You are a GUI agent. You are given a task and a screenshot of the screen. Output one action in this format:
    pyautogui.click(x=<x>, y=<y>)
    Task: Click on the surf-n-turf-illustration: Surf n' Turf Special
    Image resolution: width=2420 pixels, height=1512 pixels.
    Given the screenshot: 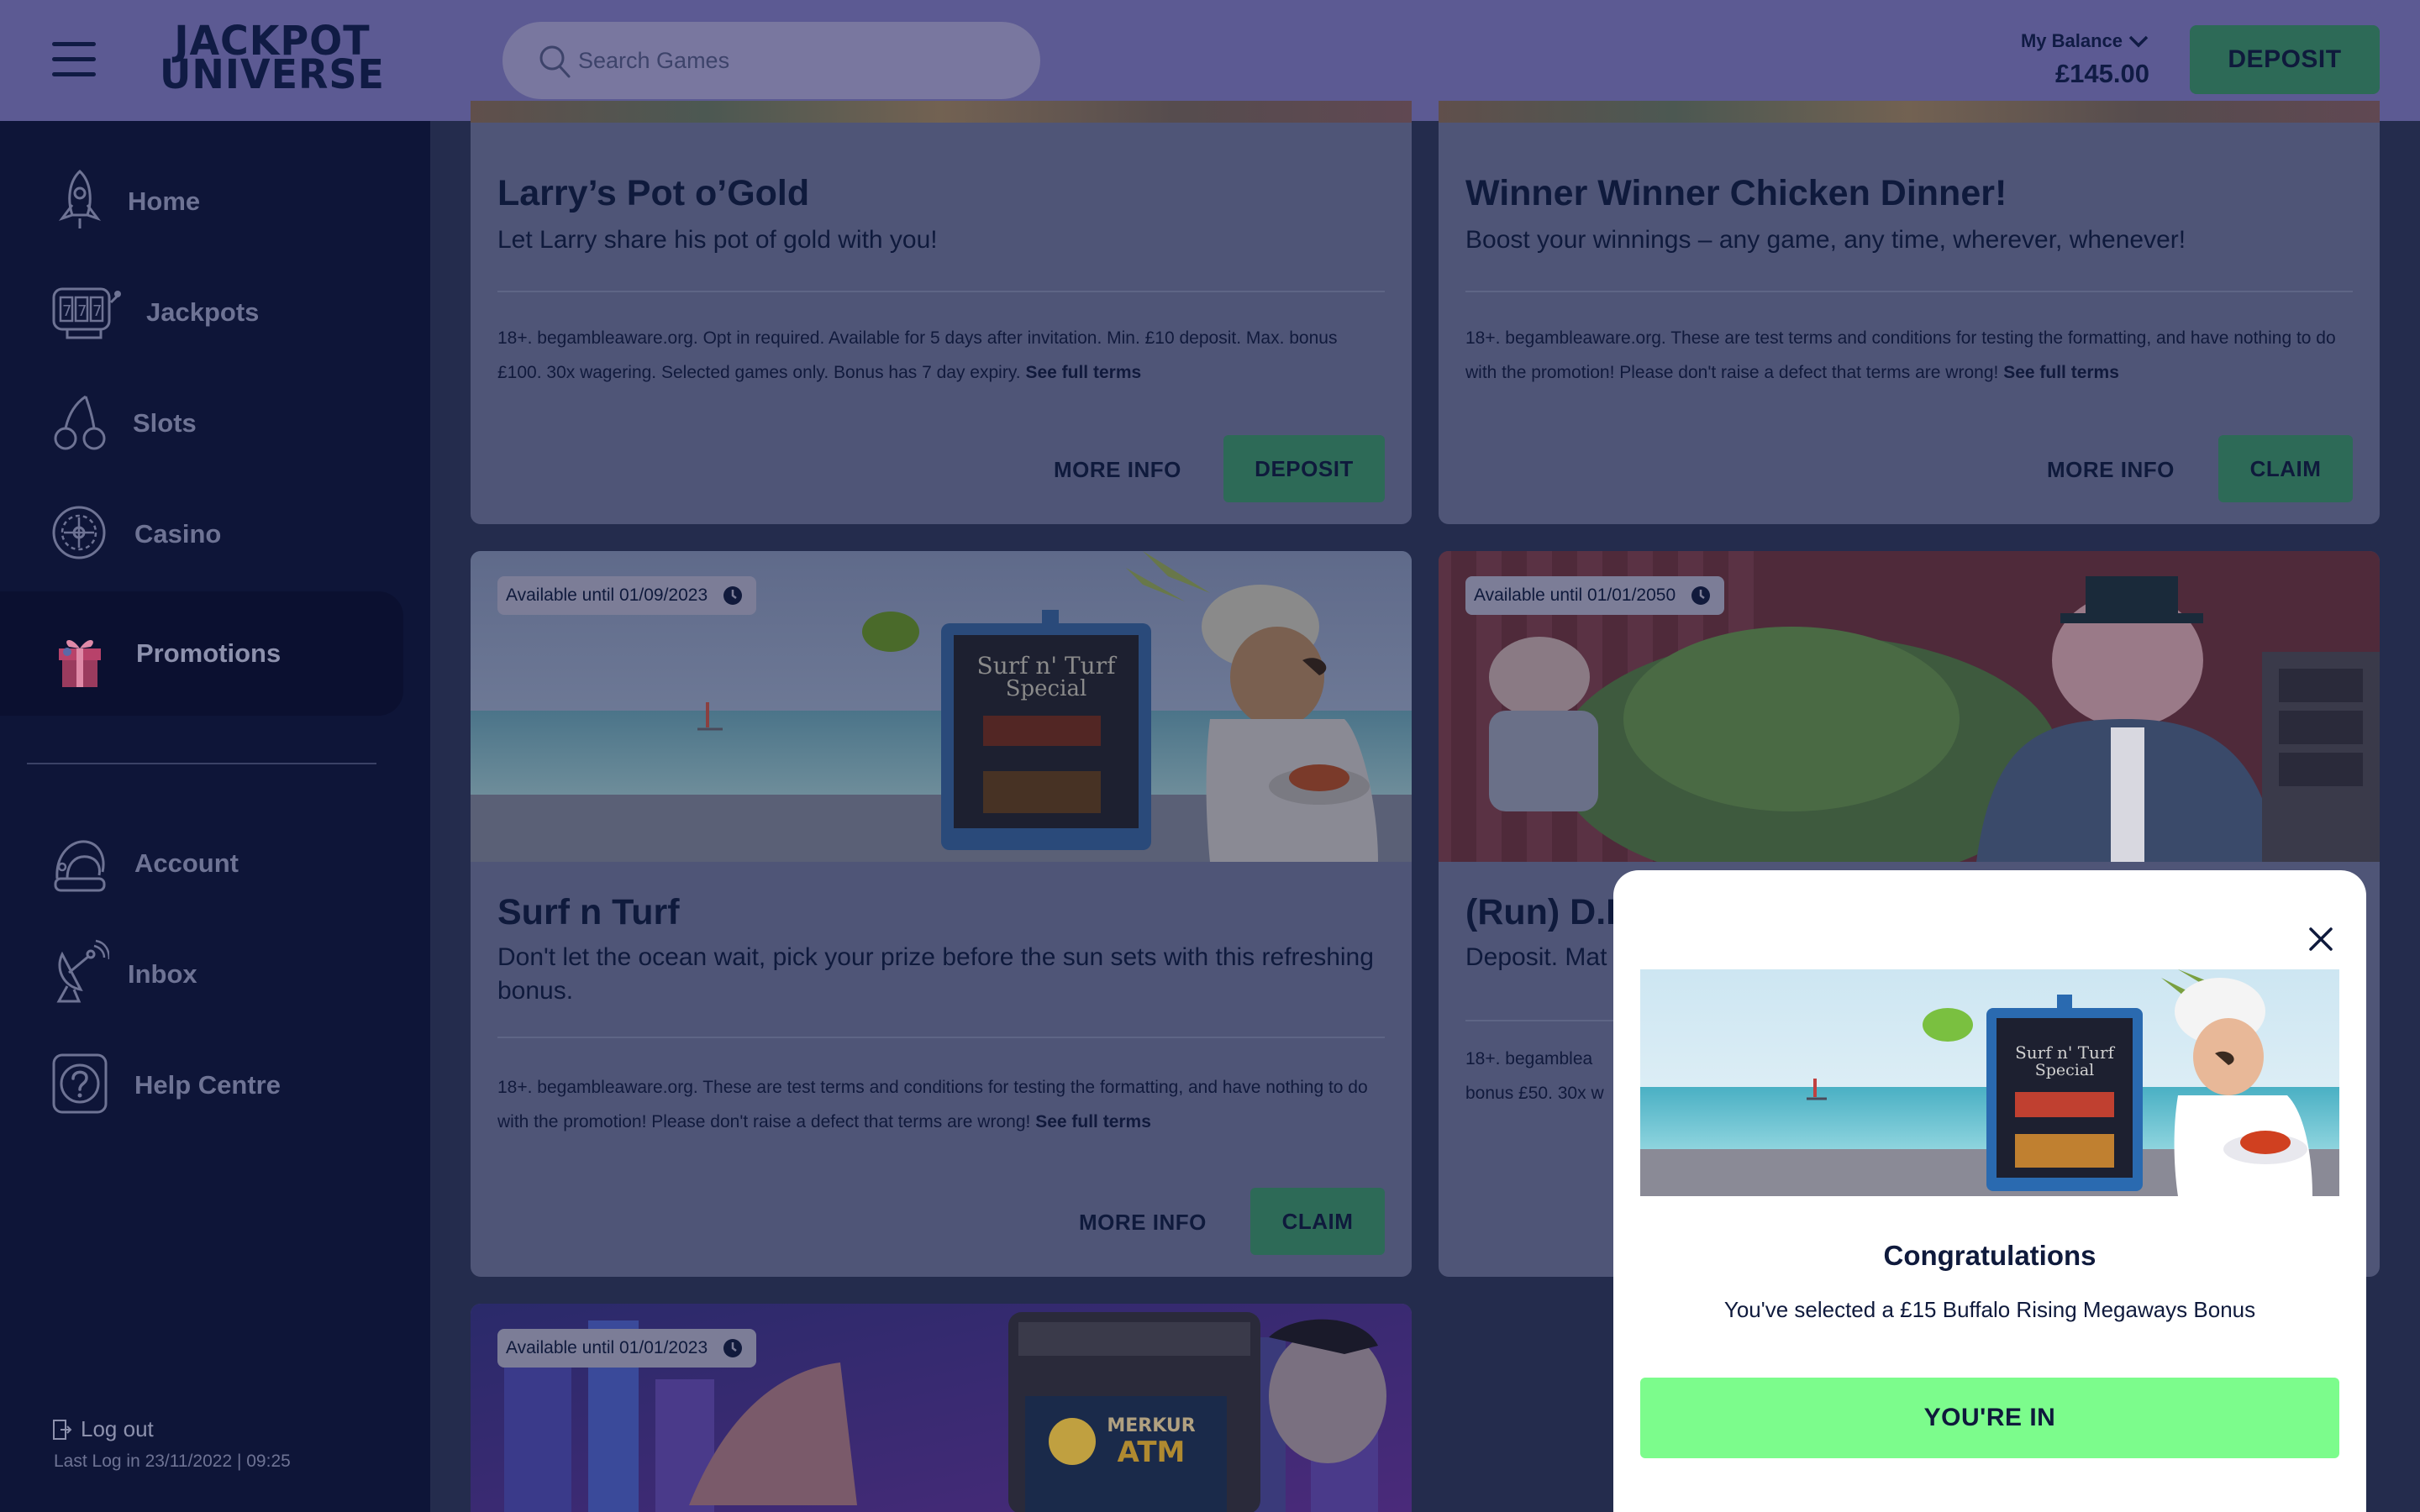 What is the action you would take?
    pyautogui.click(x=1989, y=1082)
    